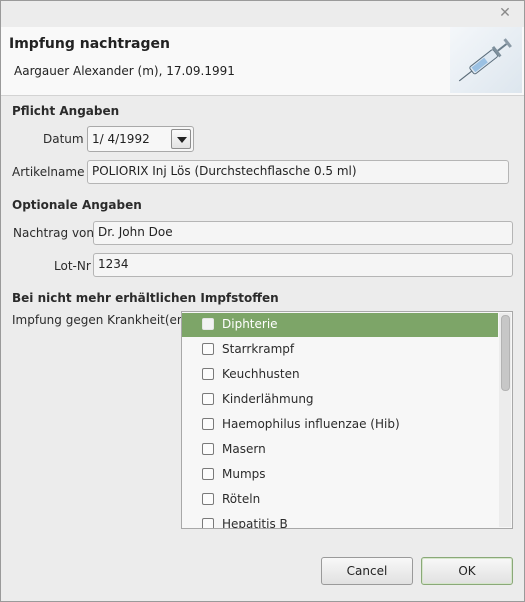 This screenshot has width=525, height=602. I want to click on lot-field: 1234, so click(303, 265).